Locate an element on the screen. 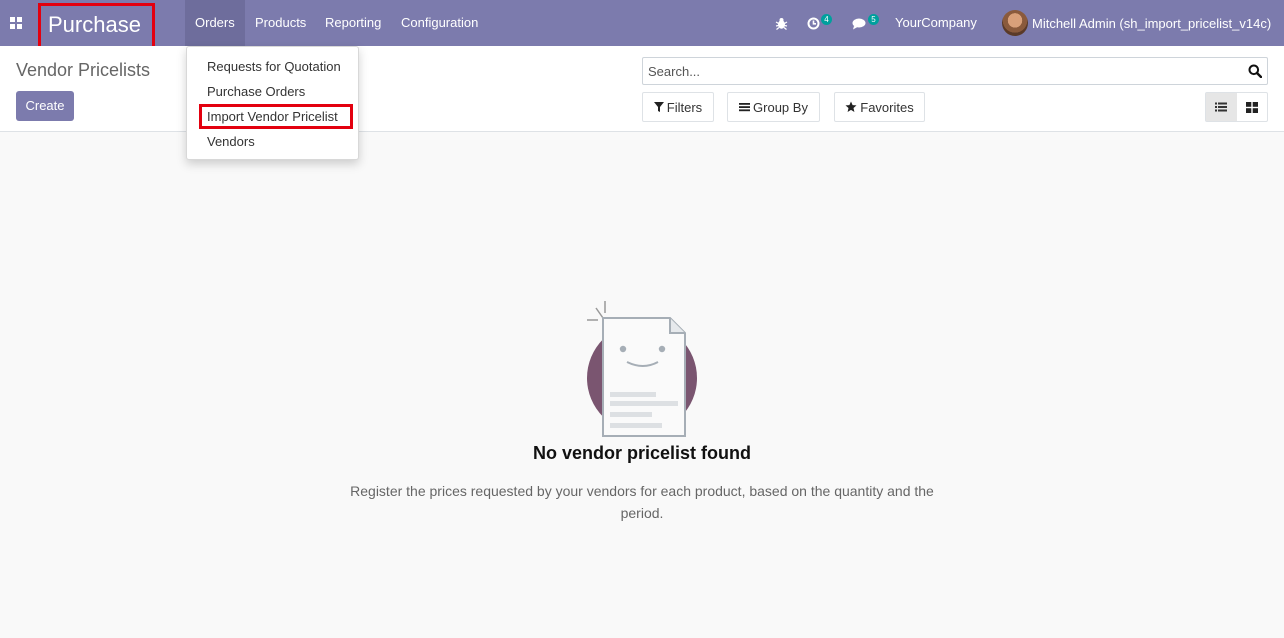 The width and height of the screenshot is (1284, 638). filters-button: Filters is located at coordinates (678, 107).